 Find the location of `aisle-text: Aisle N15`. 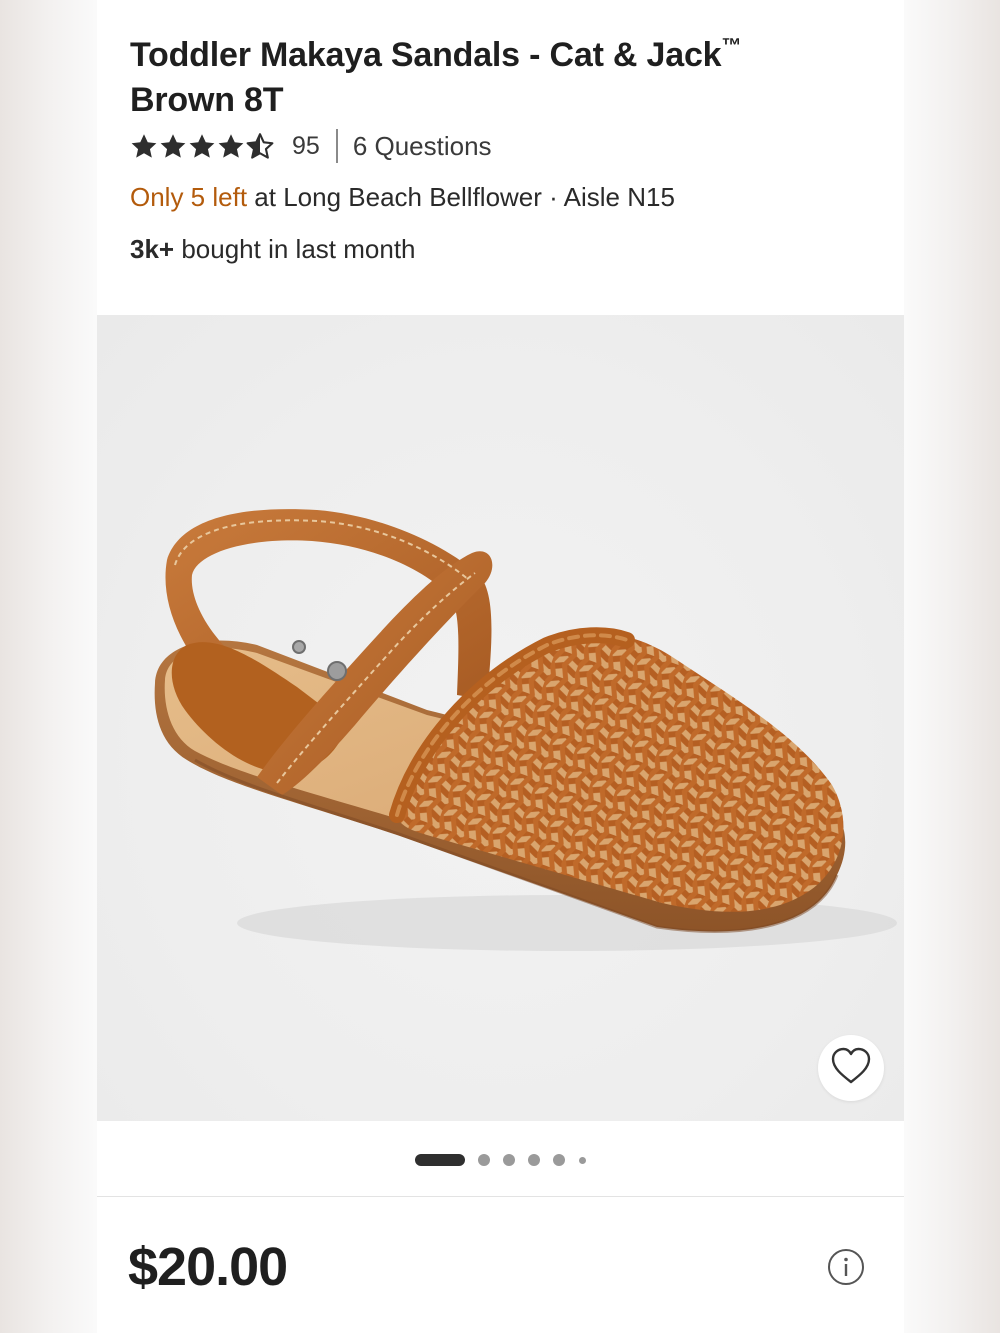

aisle-text: Aisle N15 is located at coordinates (619, 197).